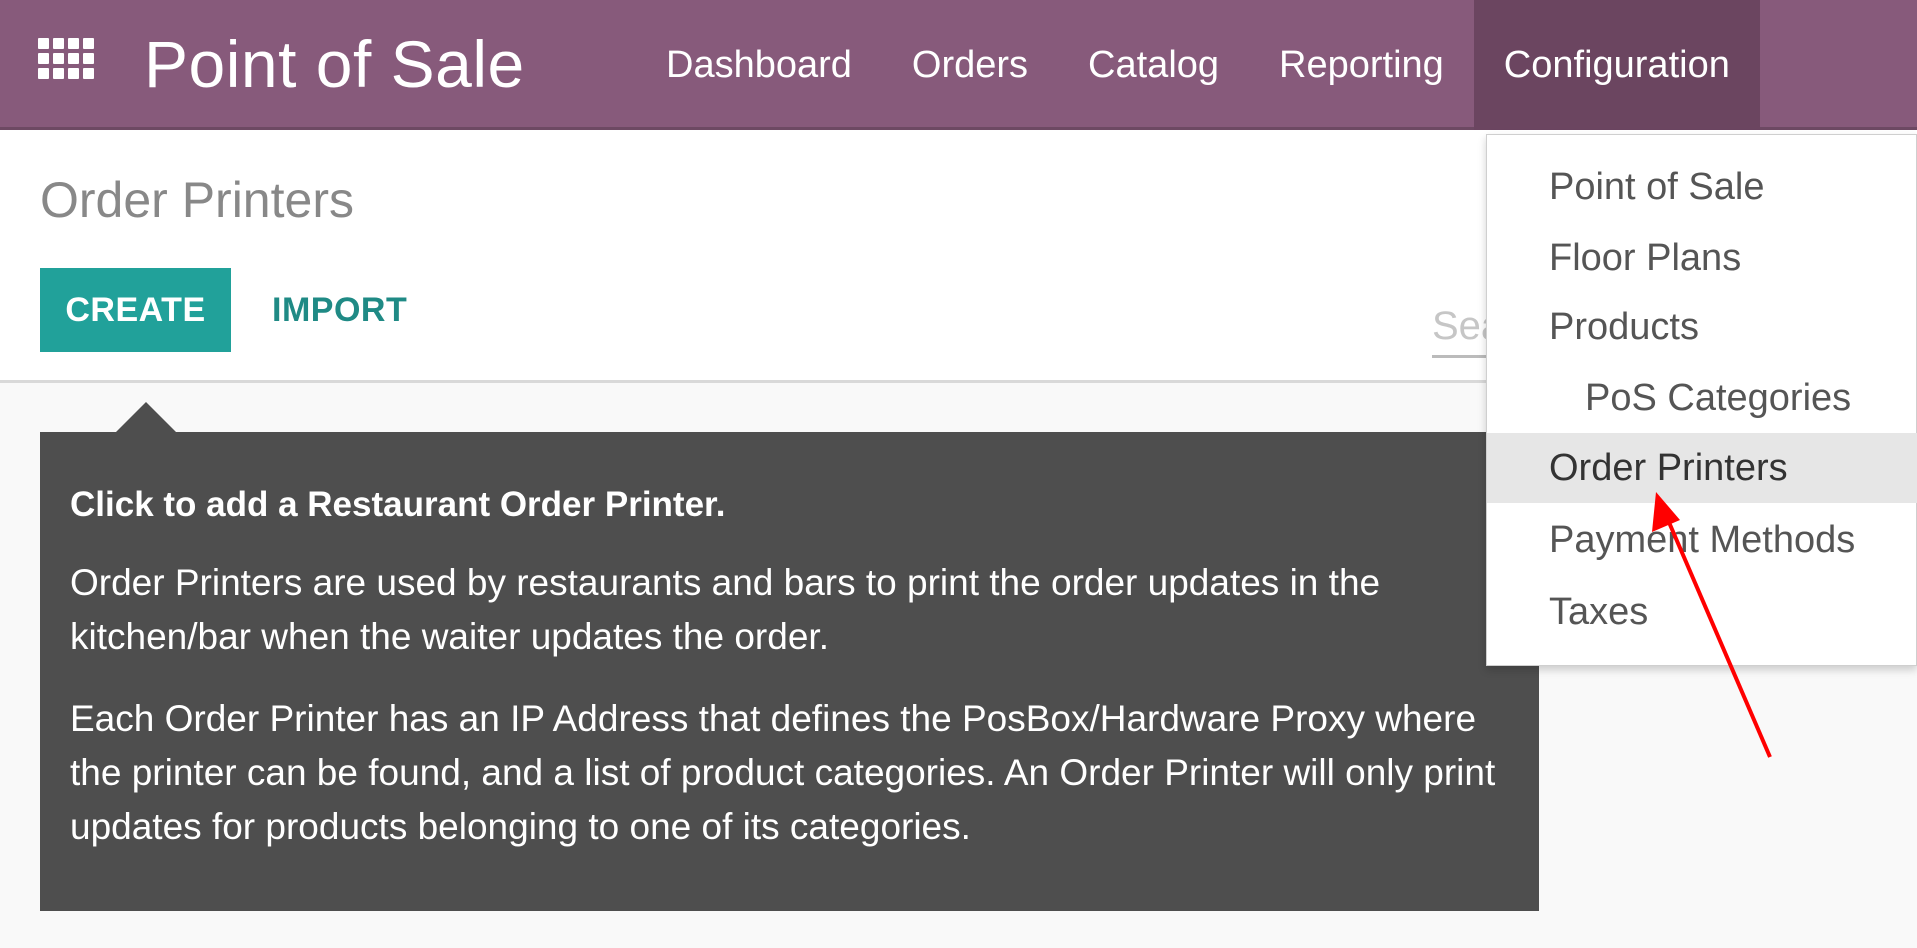  Describe the element at coordinates (759, 65) in the screenshot. I see `menu-dashboard: Dashboard` at that location.